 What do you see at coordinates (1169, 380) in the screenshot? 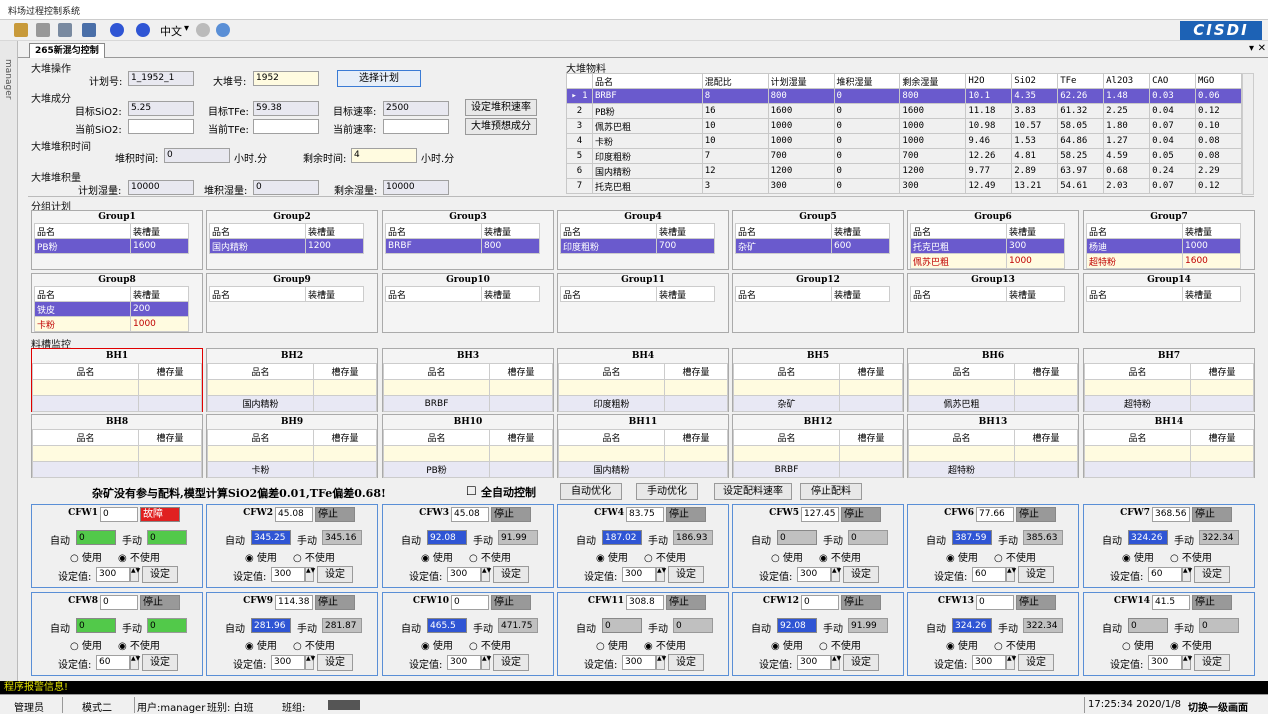
I see `bin-card: BH7 品名 槽存量 超特粉` at bounding box center [1169, 380].